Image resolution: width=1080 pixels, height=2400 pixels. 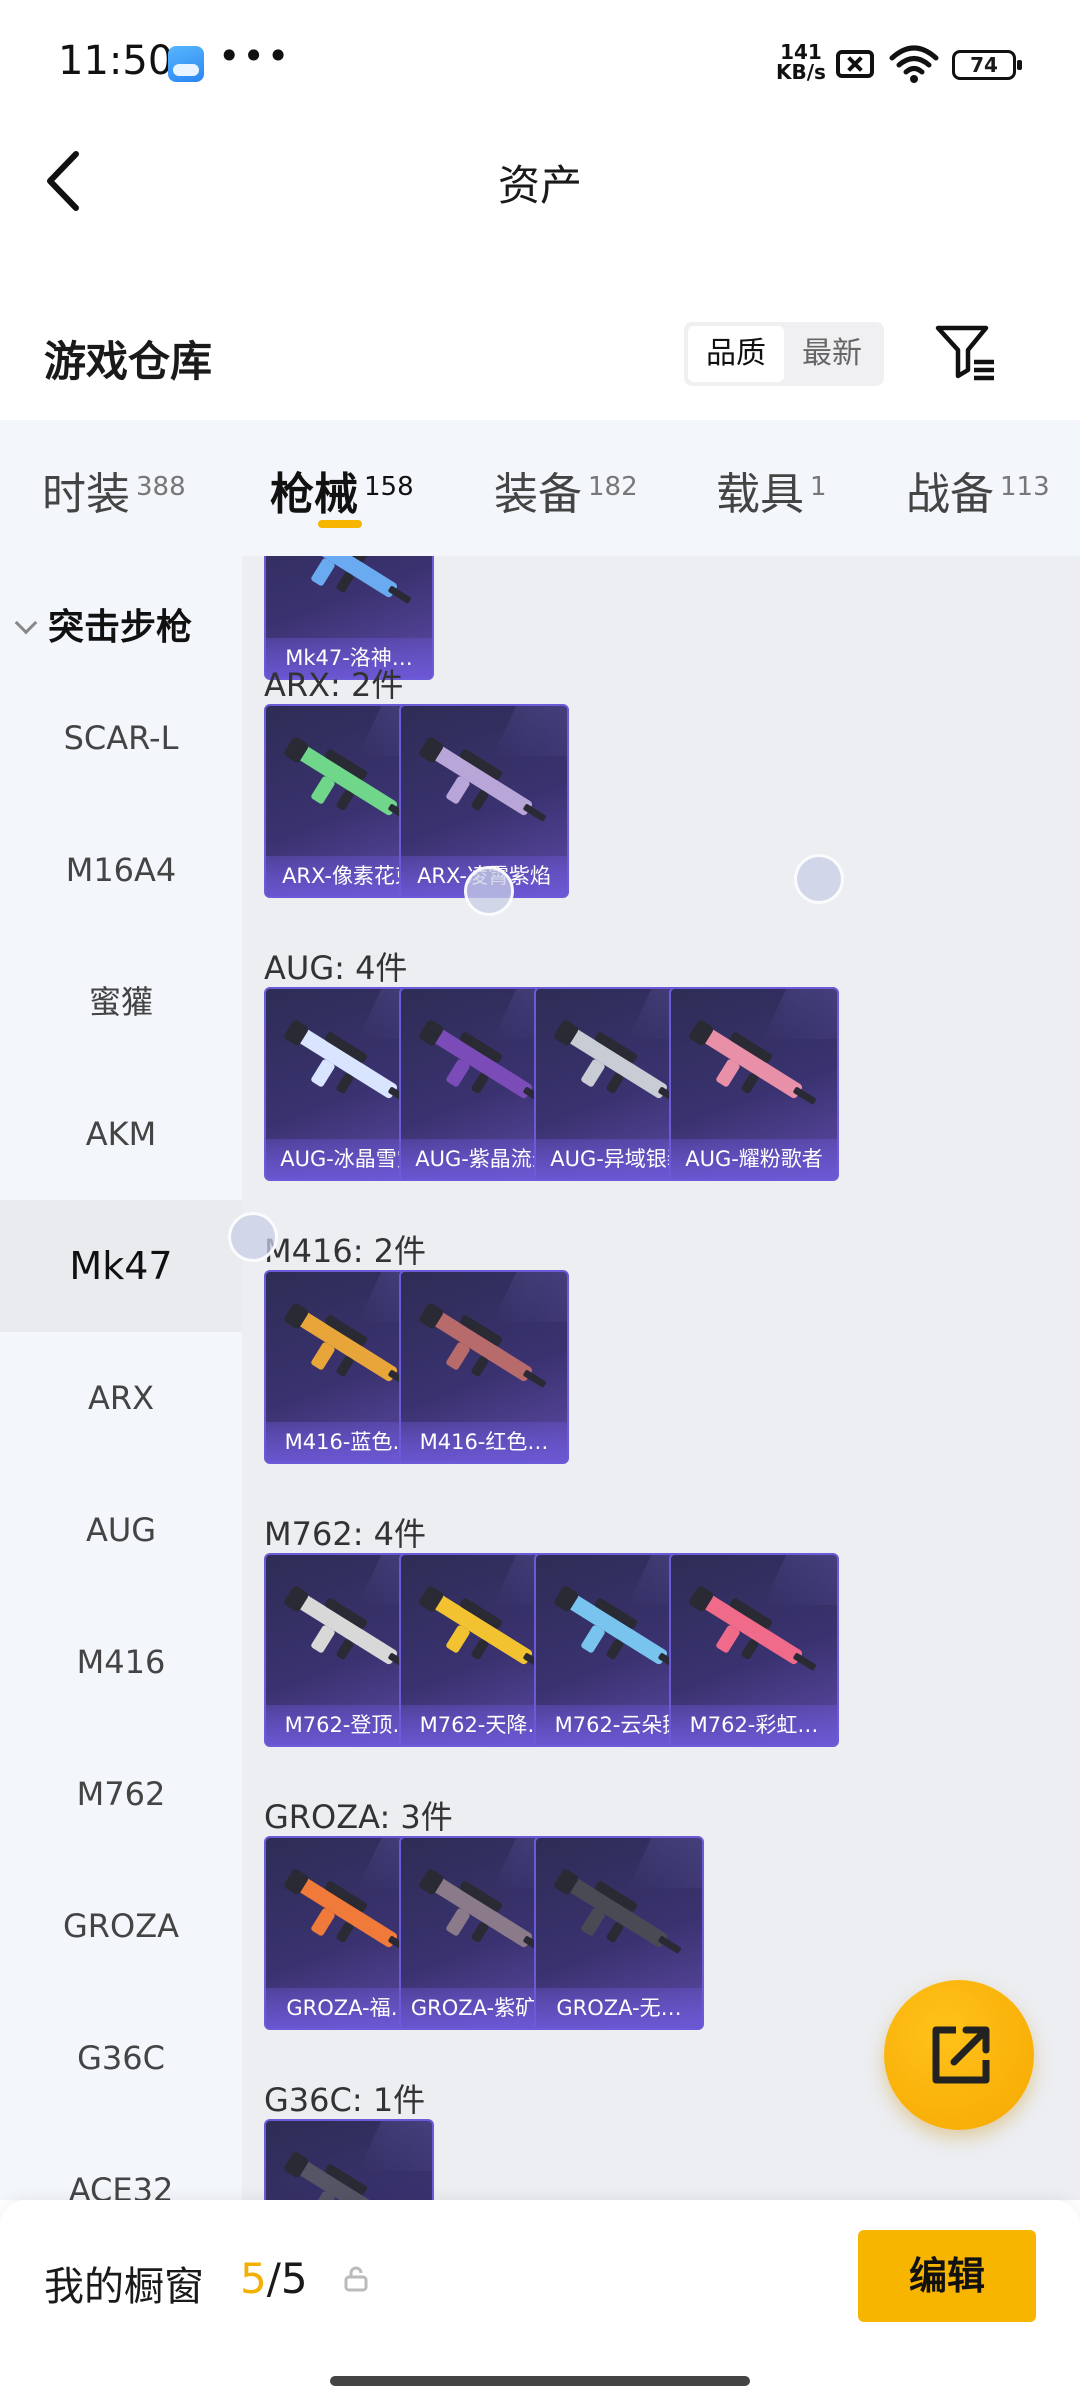 I want to click on weapon-card: AUG-耀粉歌者, so click(x=754, y=1084).